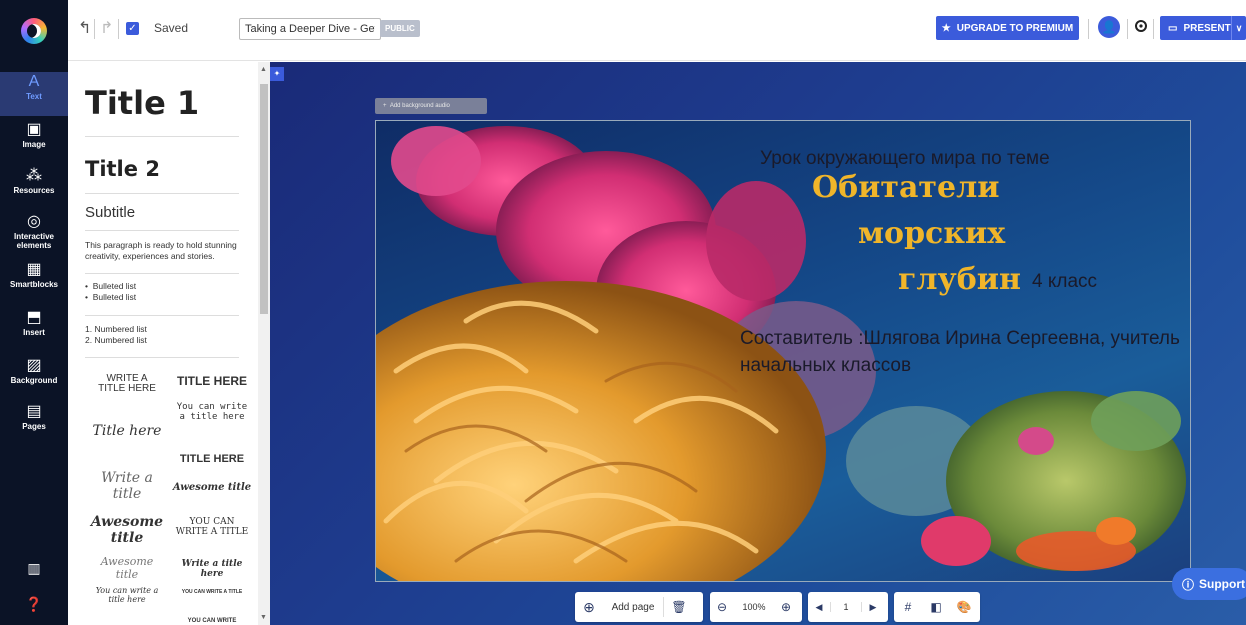 The width and height of the screenshot is (1246, 625). What do you see at coordinates (34, 378) in the screenshot?
I see `sidebar-item-background: ▨ Background` at bounding box center [34, 378].